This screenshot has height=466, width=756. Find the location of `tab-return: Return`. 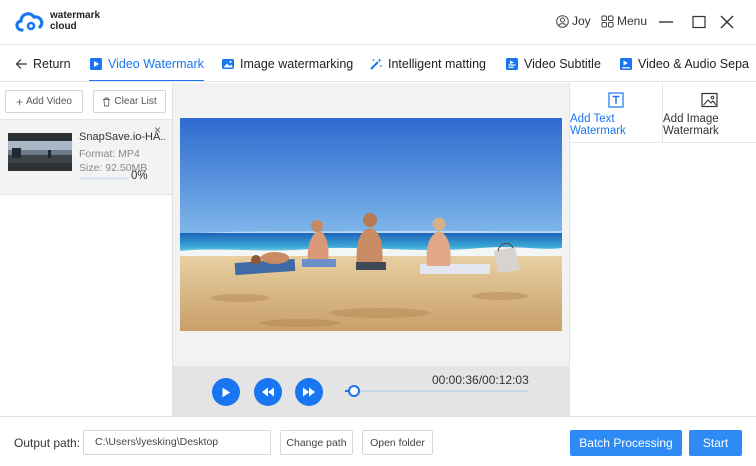

tab-return: Return is located at coordinates (43, 63).